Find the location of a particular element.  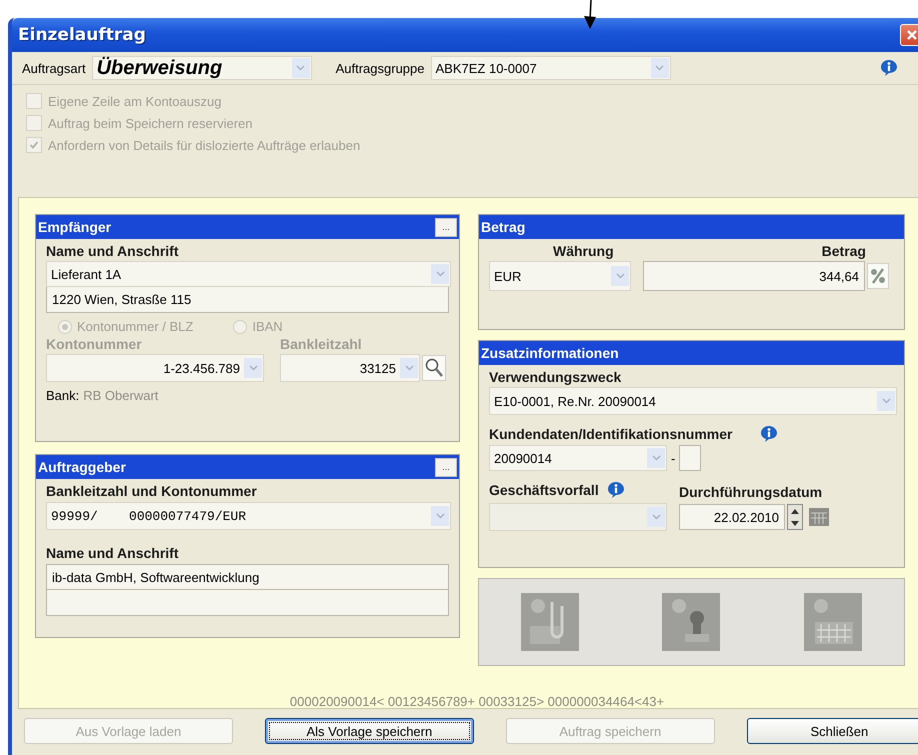

field-label: Auftragsgruppe is located at coordinates (380, 68).